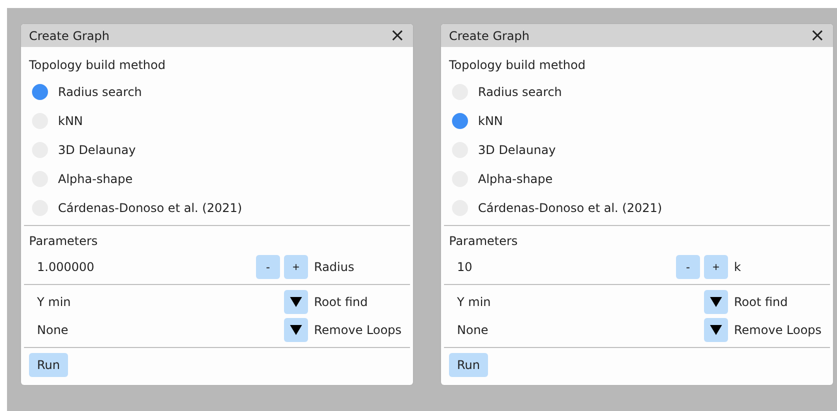 The width and height of the screenshot is (837, 411). What do you see at coordinates (334, 267) in the screenshot?
I see `parameter-label: Radius` at bounding box center [334, 267].